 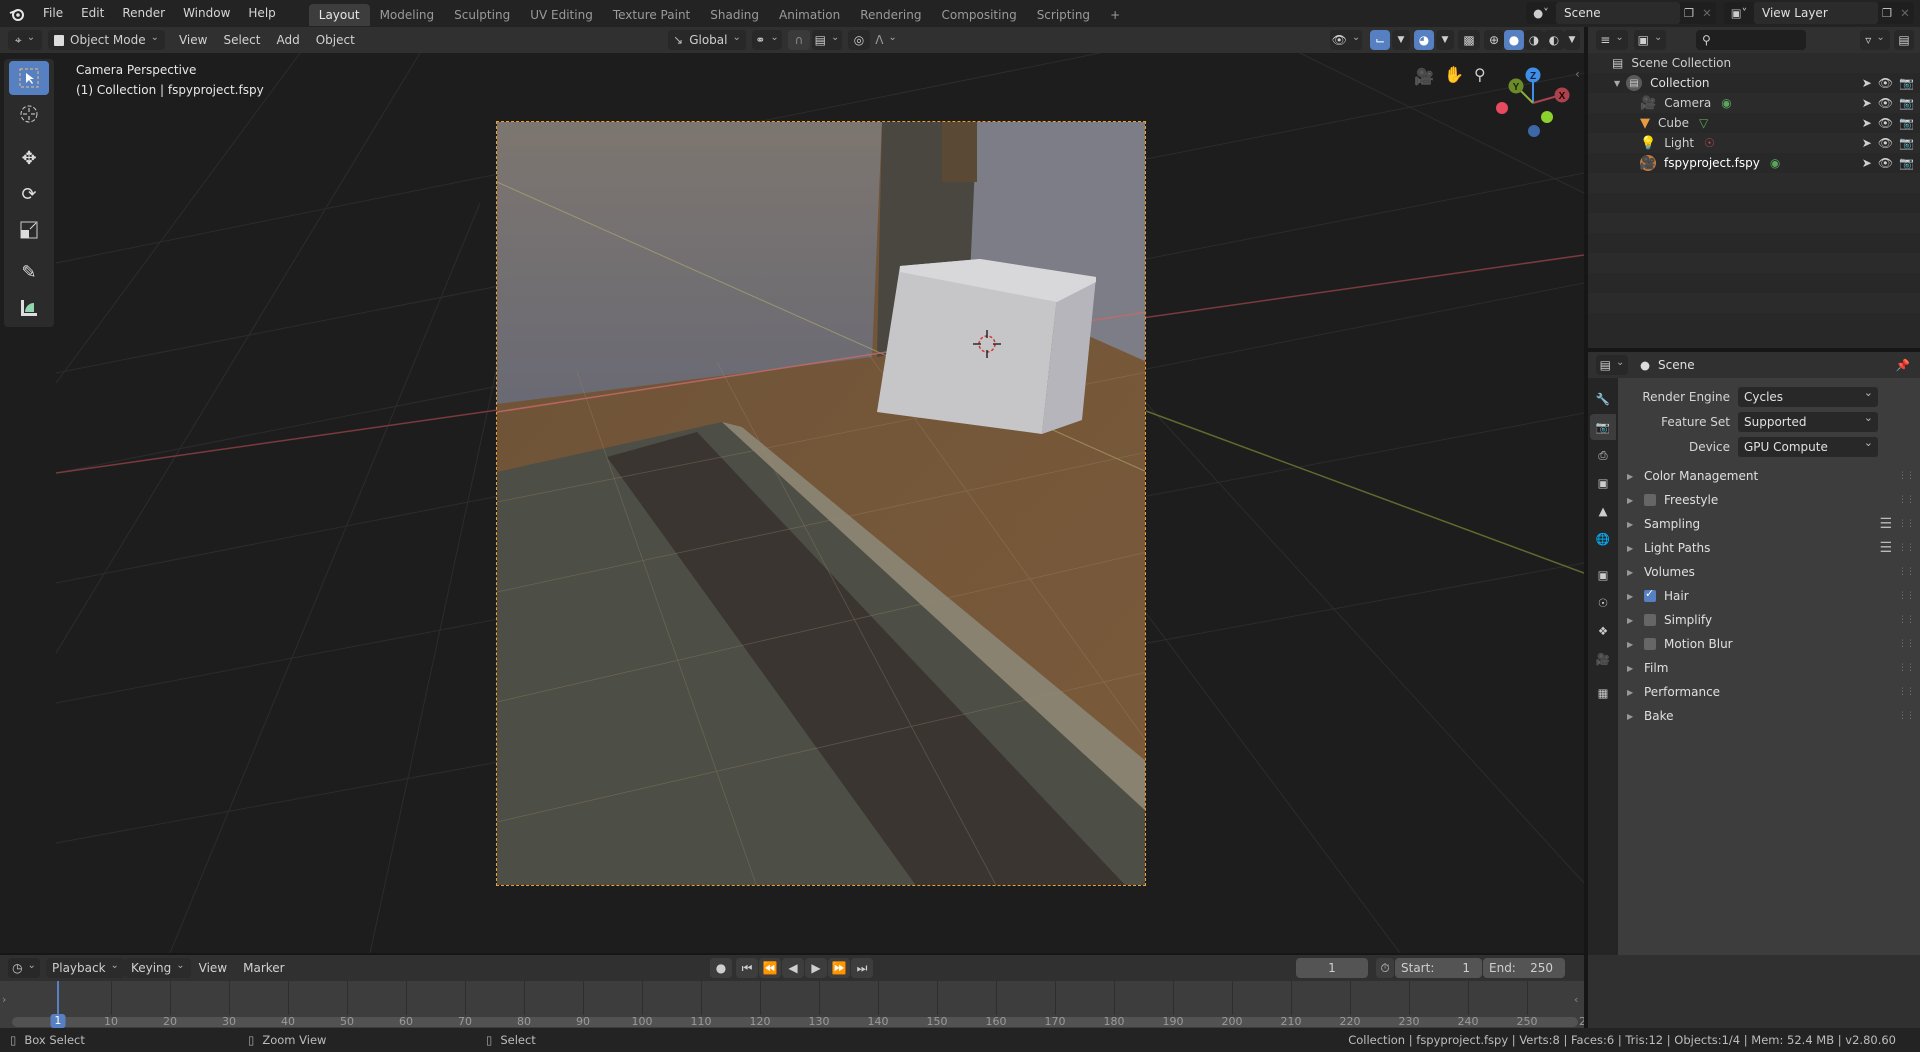 I want to click on tab-object: ▣, so click(x=1603, y=575).